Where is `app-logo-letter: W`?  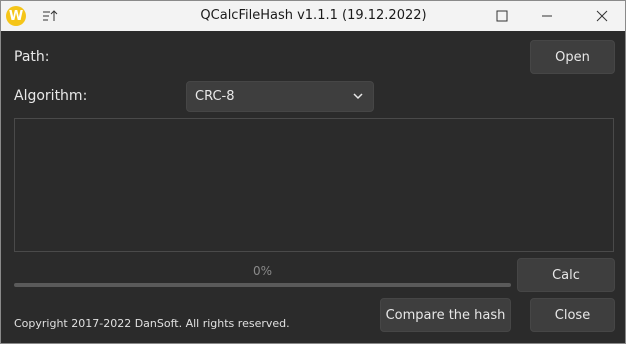 app-logo-letter: W is located at coordinates (16, 16).